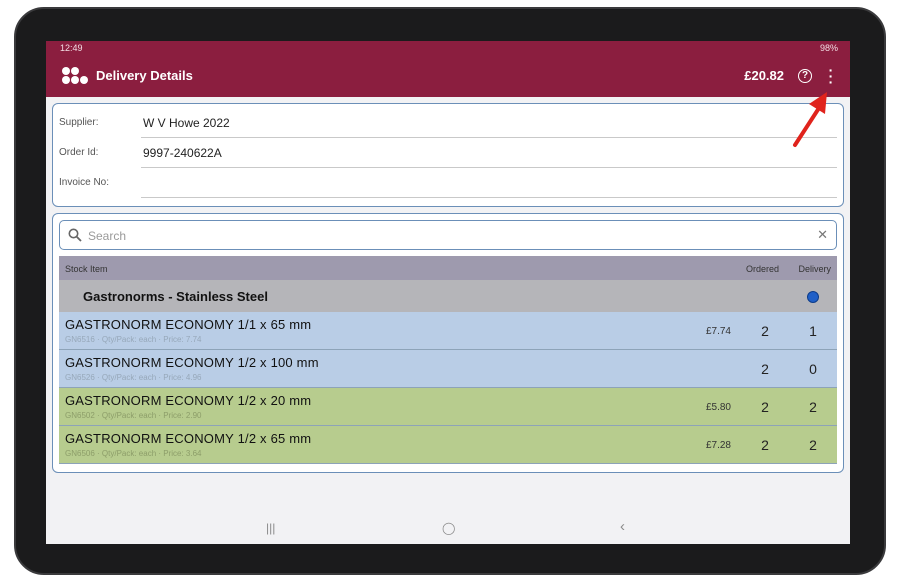 This screenshot has height=581, width=897. Describe the element at coordinates (188, 438) in the screenshot. I see `item-name: GASTRONORM ECONOMY 1/2 x 65 mm` at that location.